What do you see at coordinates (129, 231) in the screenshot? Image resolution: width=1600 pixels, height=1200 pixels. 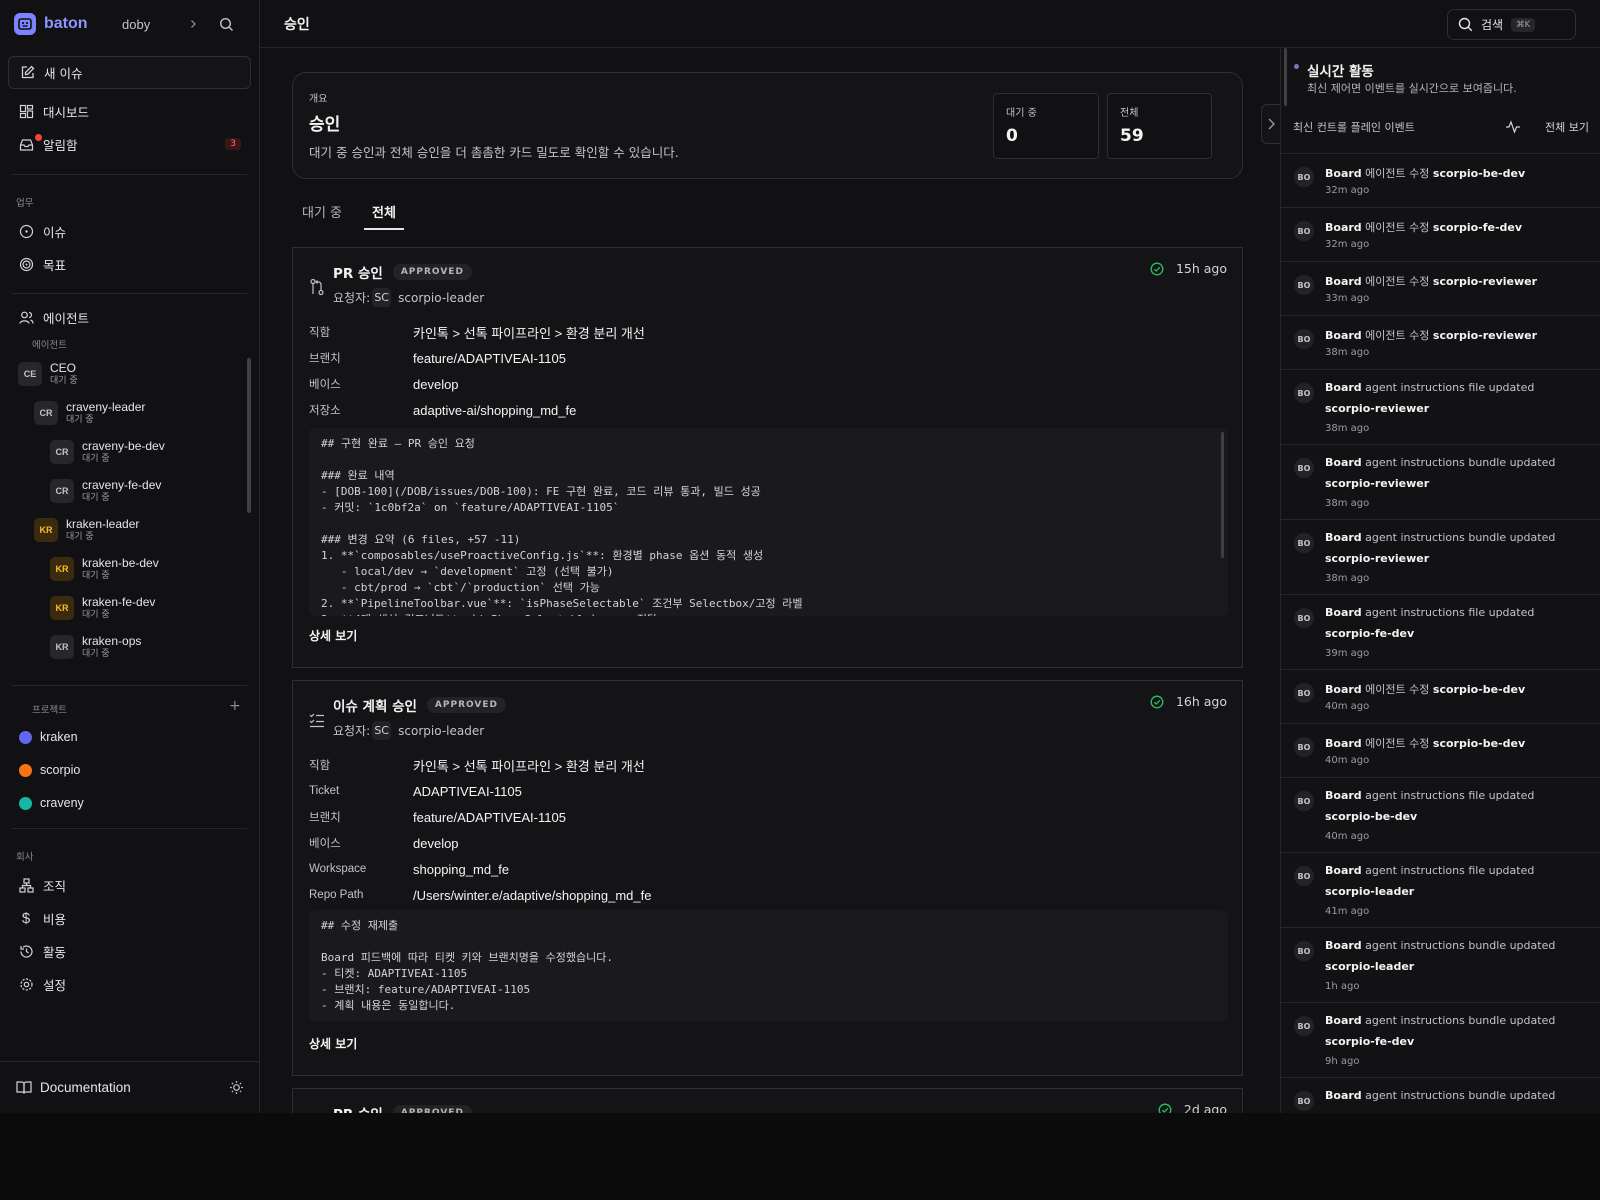 I see `sidebar-item-issues: 이슈` at bounding box center [129, 231].